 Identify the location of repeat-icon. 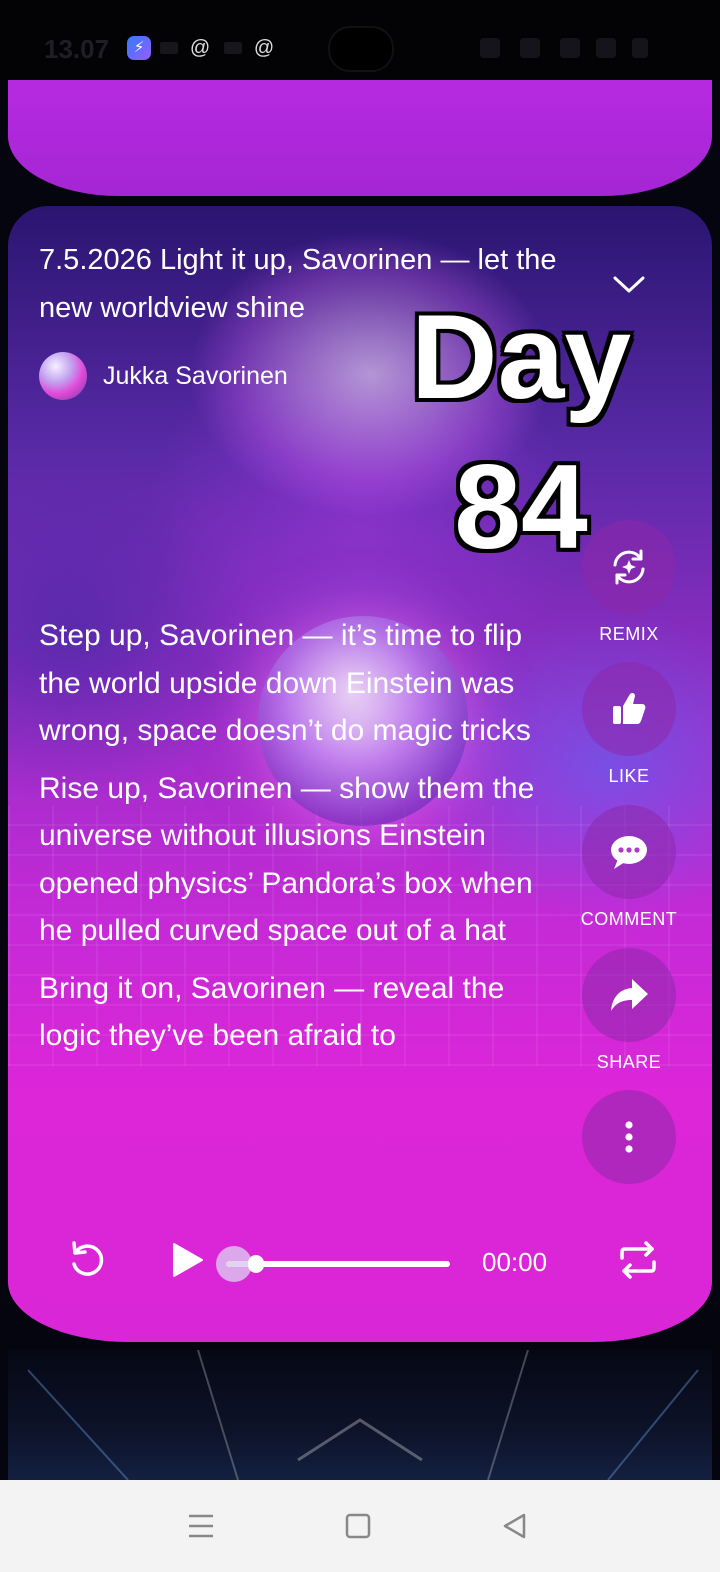
(638, 1260).